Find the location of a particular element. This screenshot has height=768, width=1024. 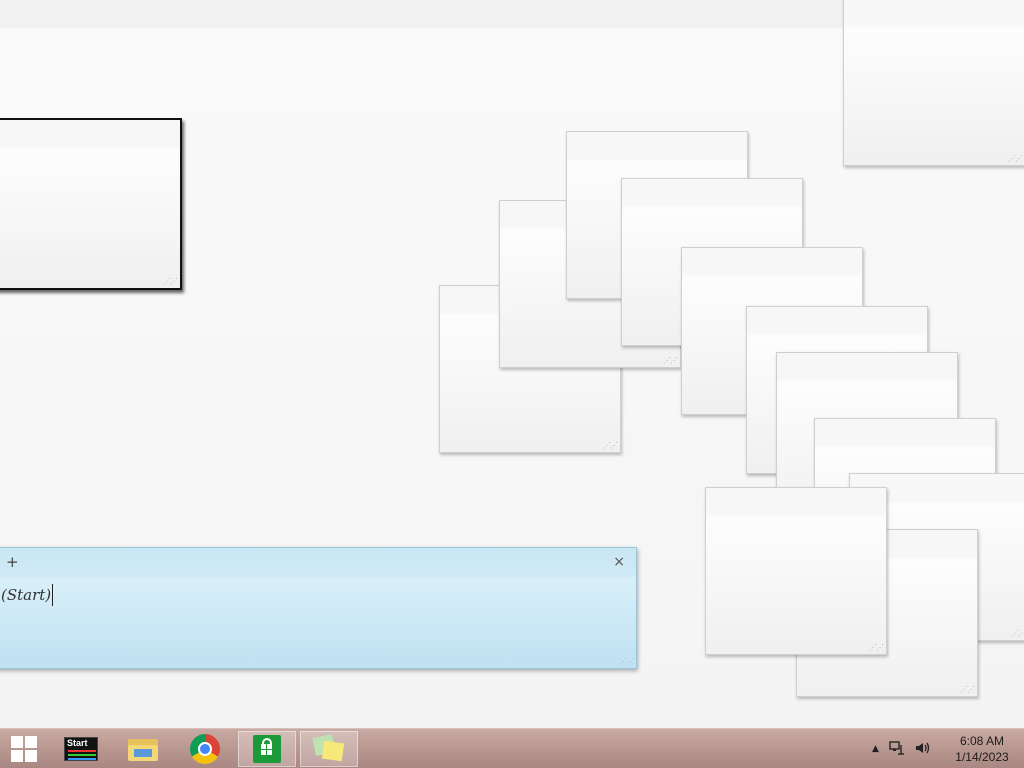

network-icon is located at coordinates (897, 749).